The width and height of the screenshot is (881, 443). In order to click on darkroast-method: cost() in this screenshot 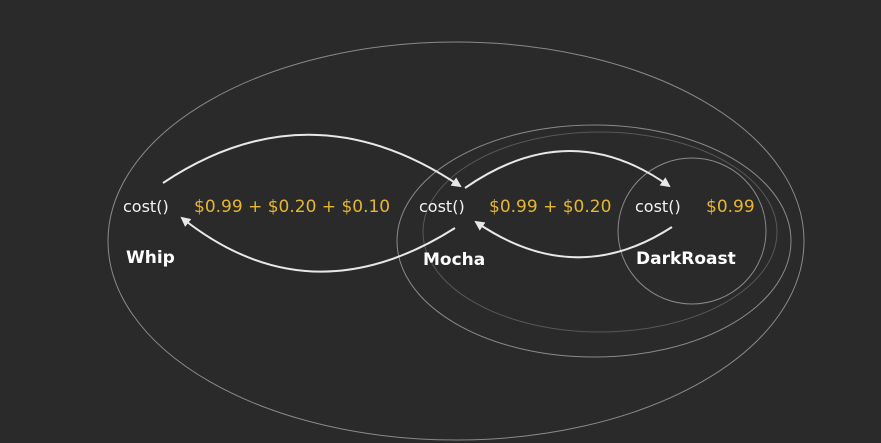, I will do `click(658, 206)`.